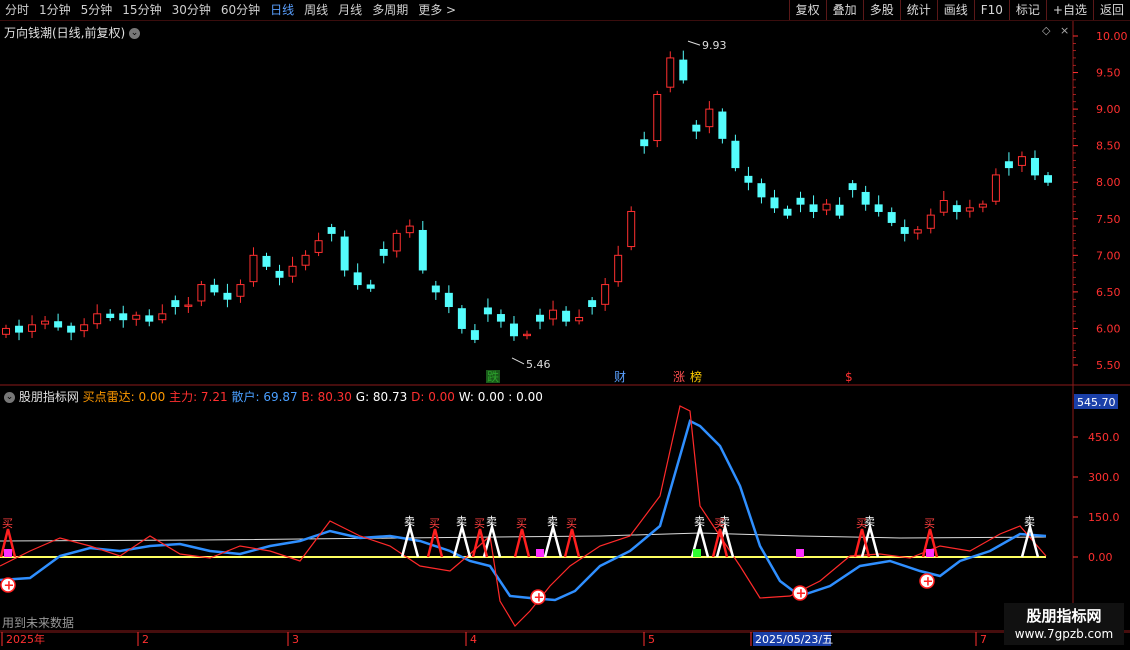 The width and height of the screenshot is (1130, 650). Describe the element at coordinates (65, 33) in the screenshot. I see `stock-title: 万向钱潮(日线,前复权)` at that location.